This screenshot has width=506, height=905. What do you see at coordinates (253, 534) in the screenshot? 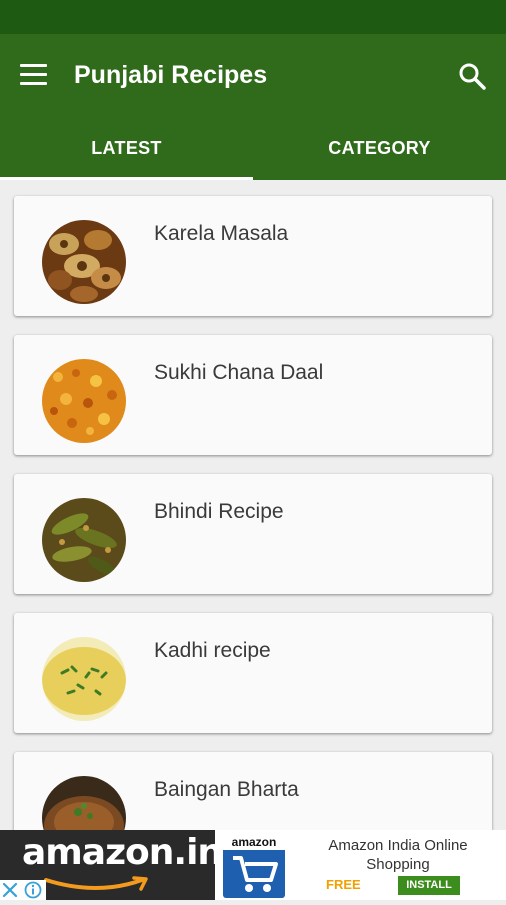
I see `recipe-card: Bhindi Recipe` at bounding box center [253, 534].